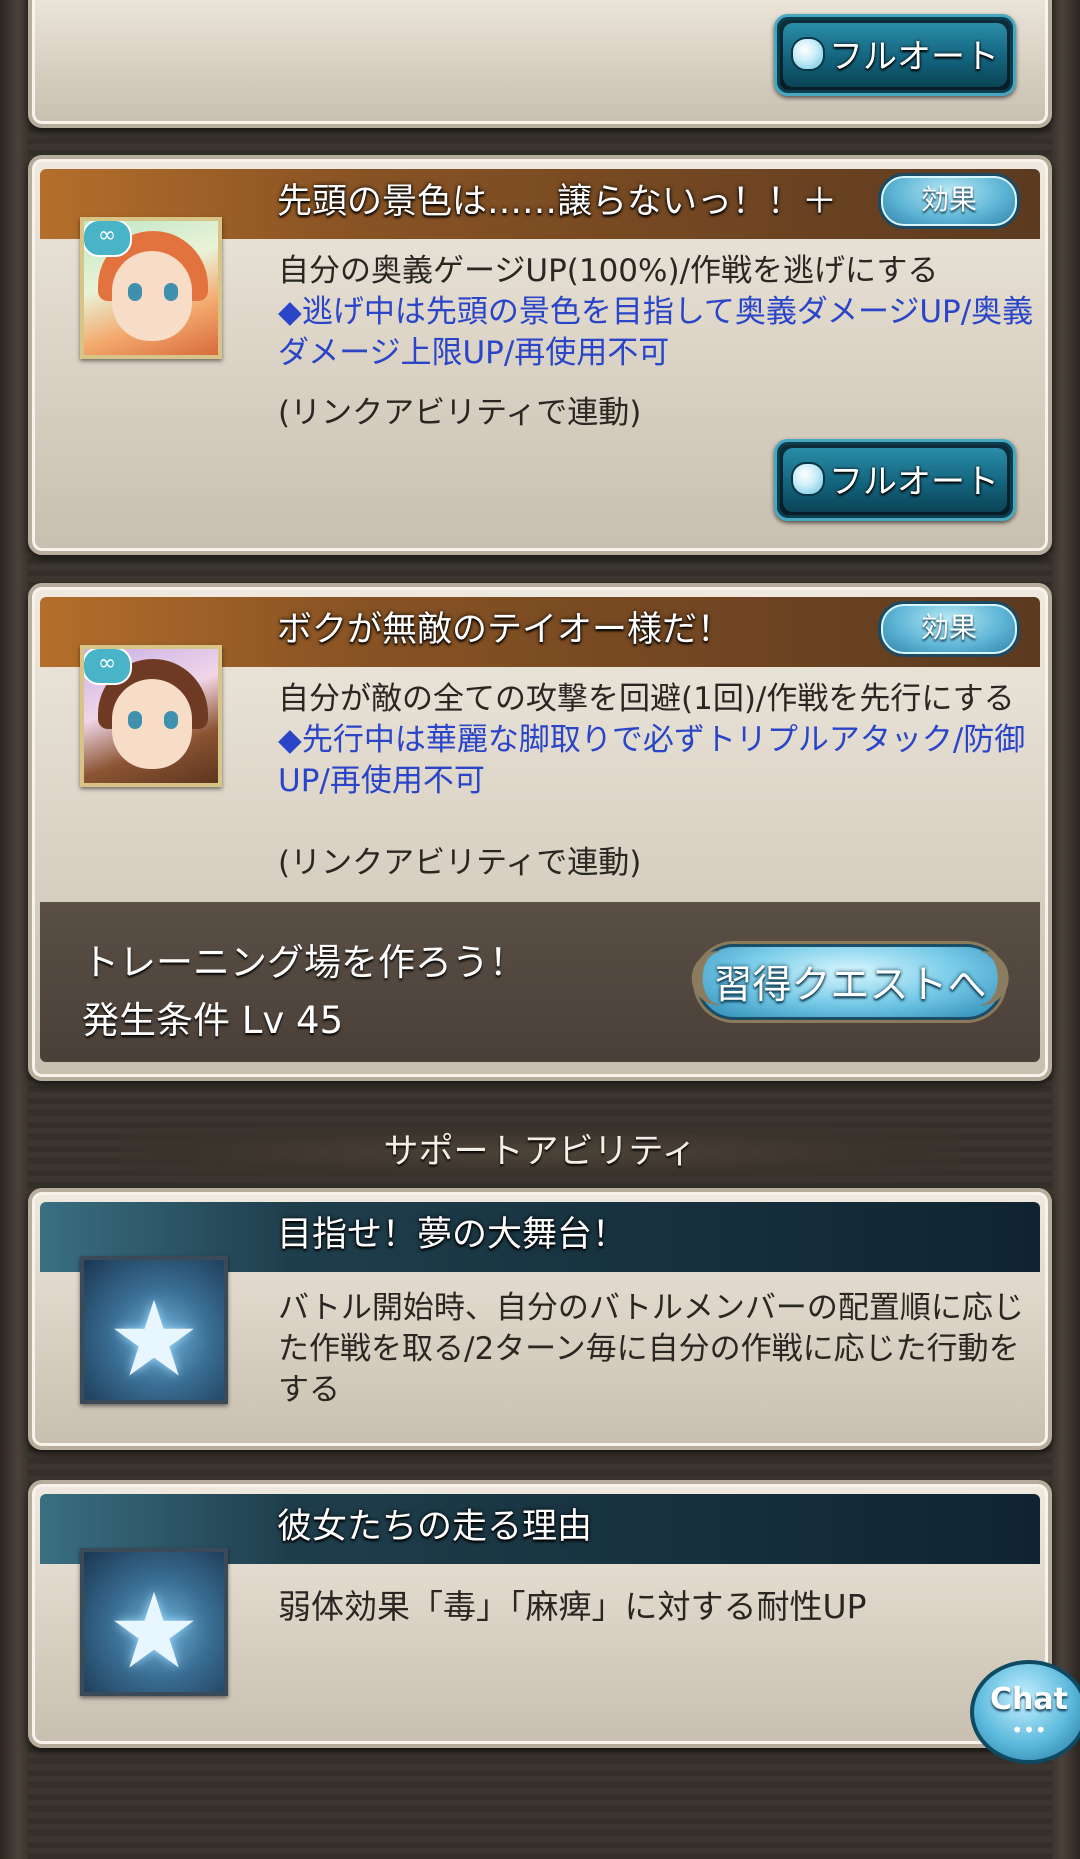 The image size is (1080, 1859). What do you see at coordinates (505, 630) in the screenshot?
I see `ability-title: ボクが無敵のテイオー様だ！` at bounding box center [505, 630].